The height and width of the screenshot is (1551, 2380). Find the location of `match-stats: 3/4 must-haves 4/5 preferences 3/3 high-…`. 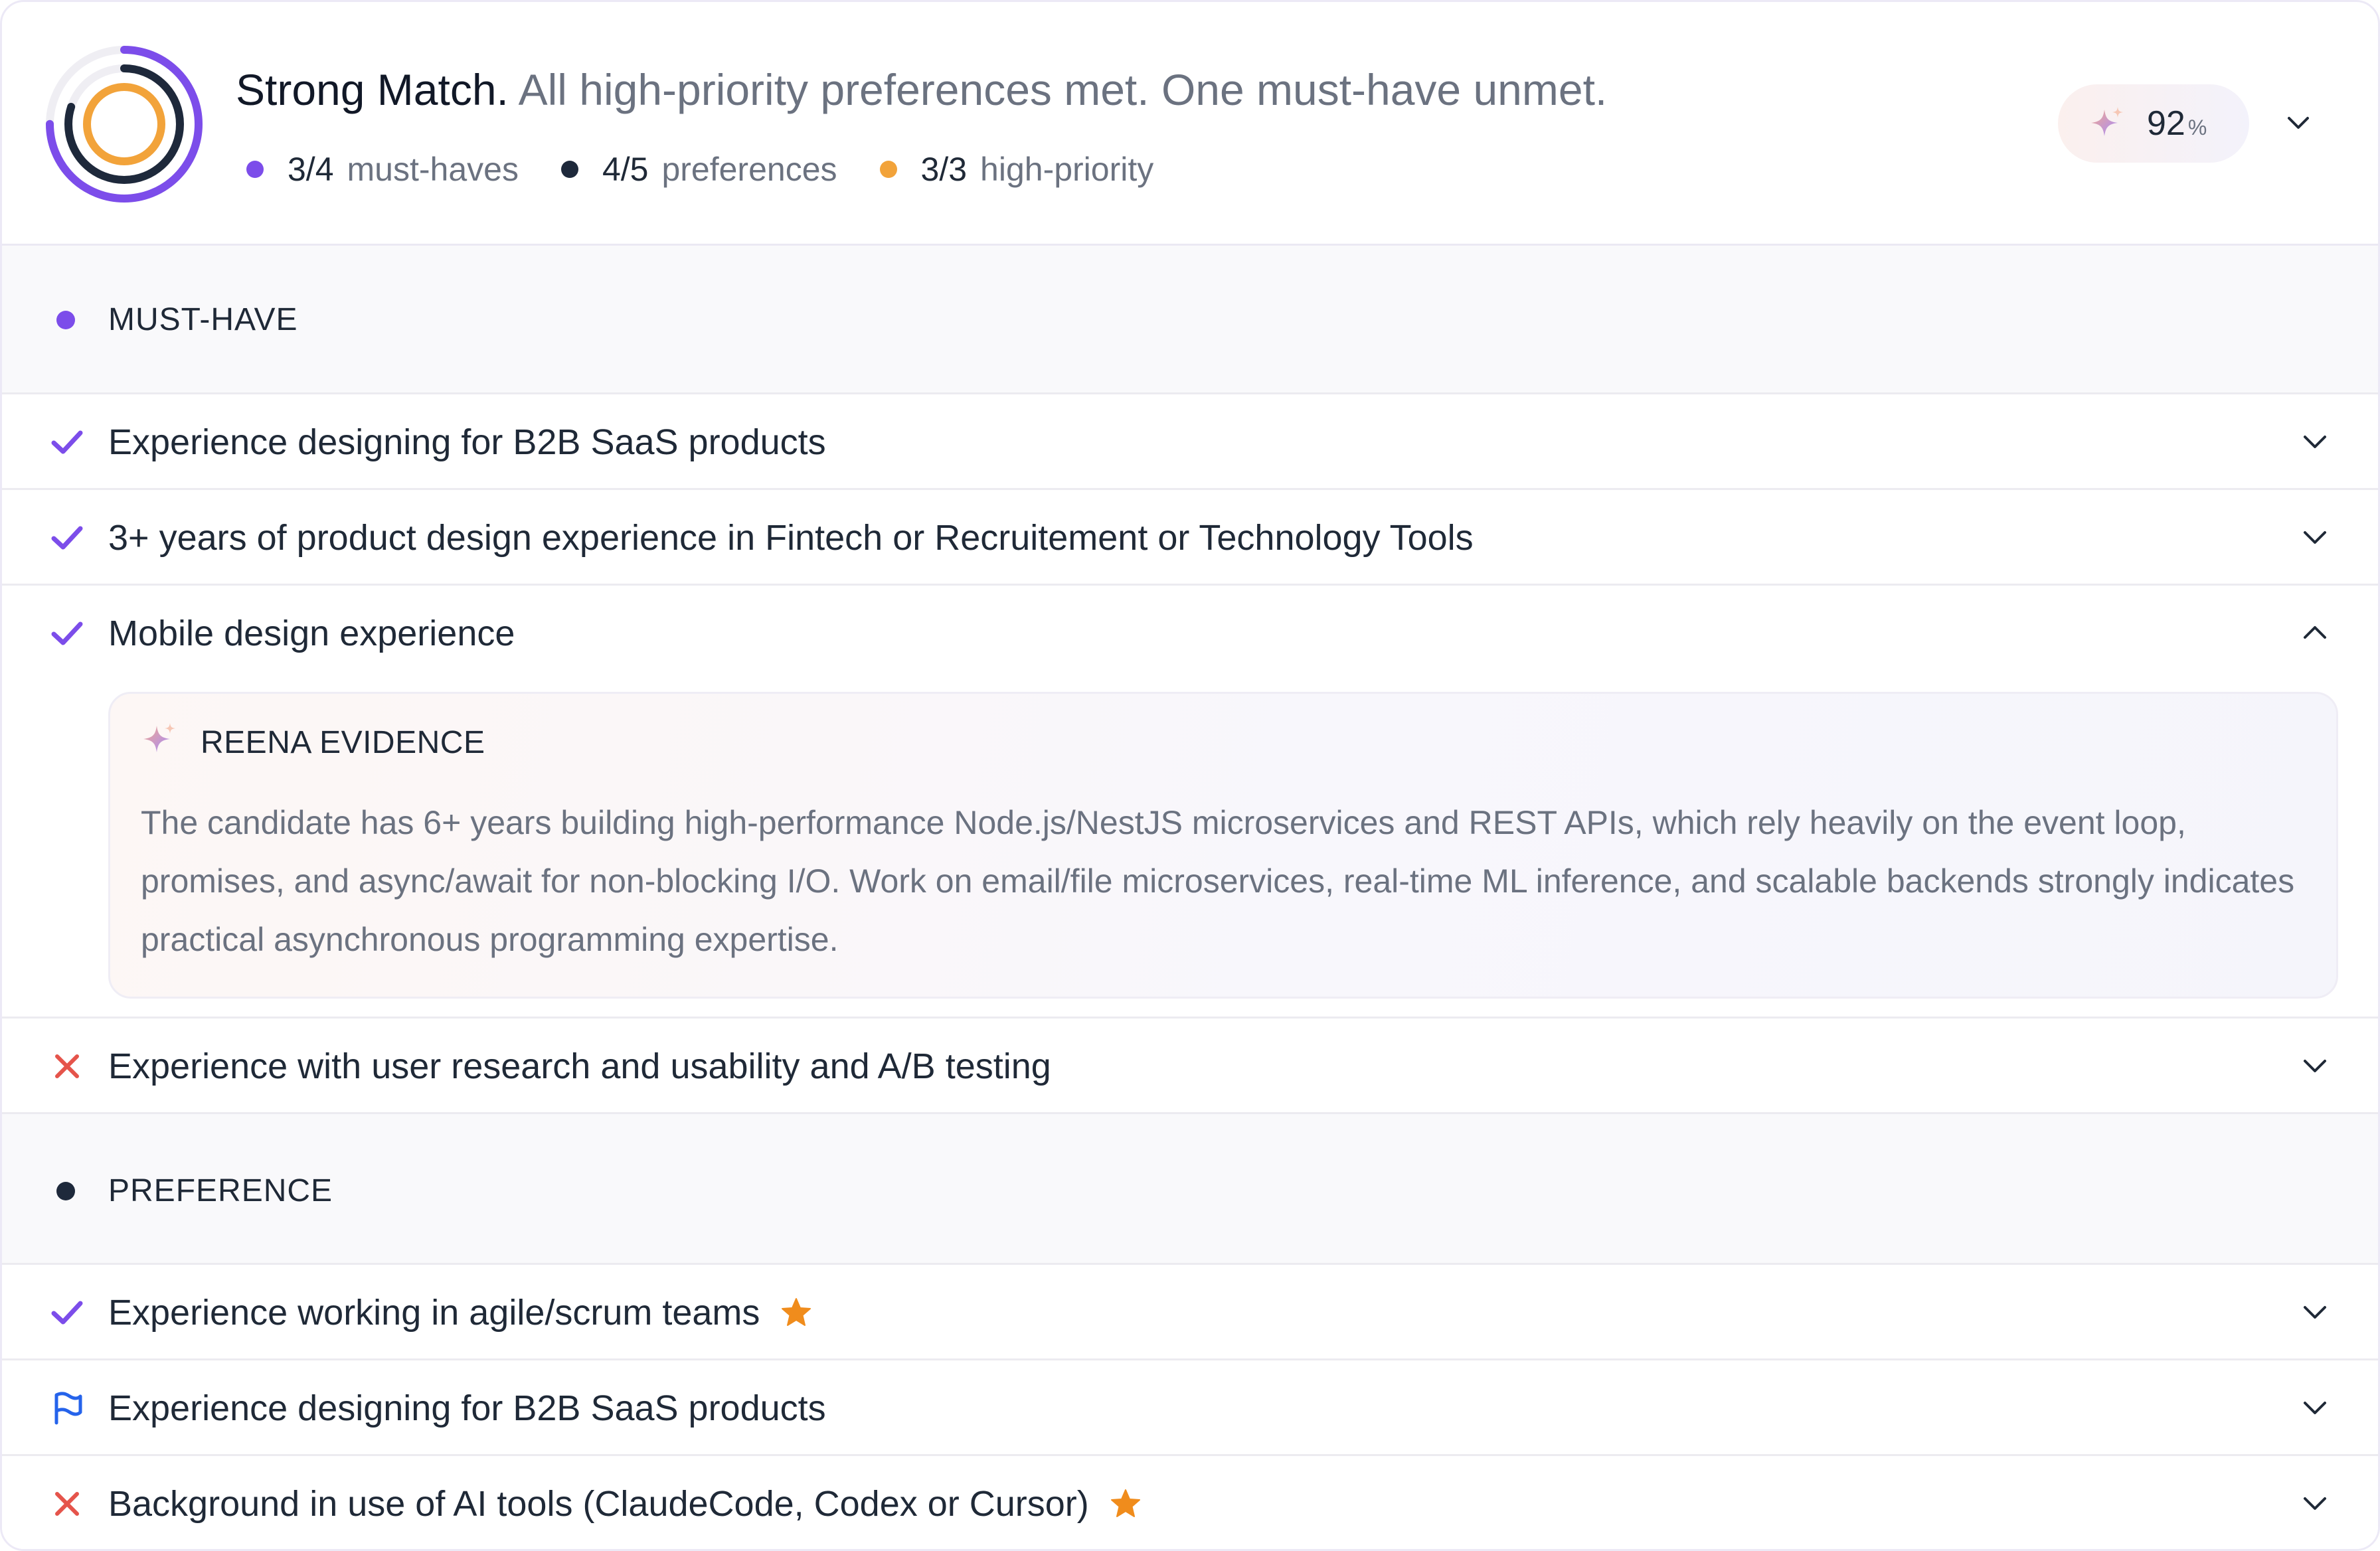

match-stats: 3/4 must-haves 4/5 preferences 3/3 high-… is located at coordinates (721, 169).